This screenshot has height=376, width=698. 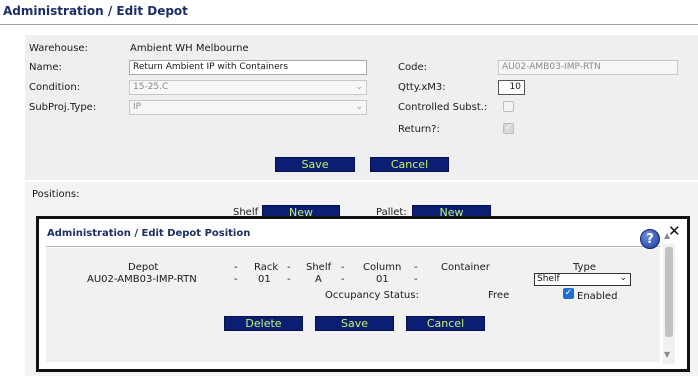 I want to click on subproj-label: SubProj.Type:, so click(x=63, y=107).